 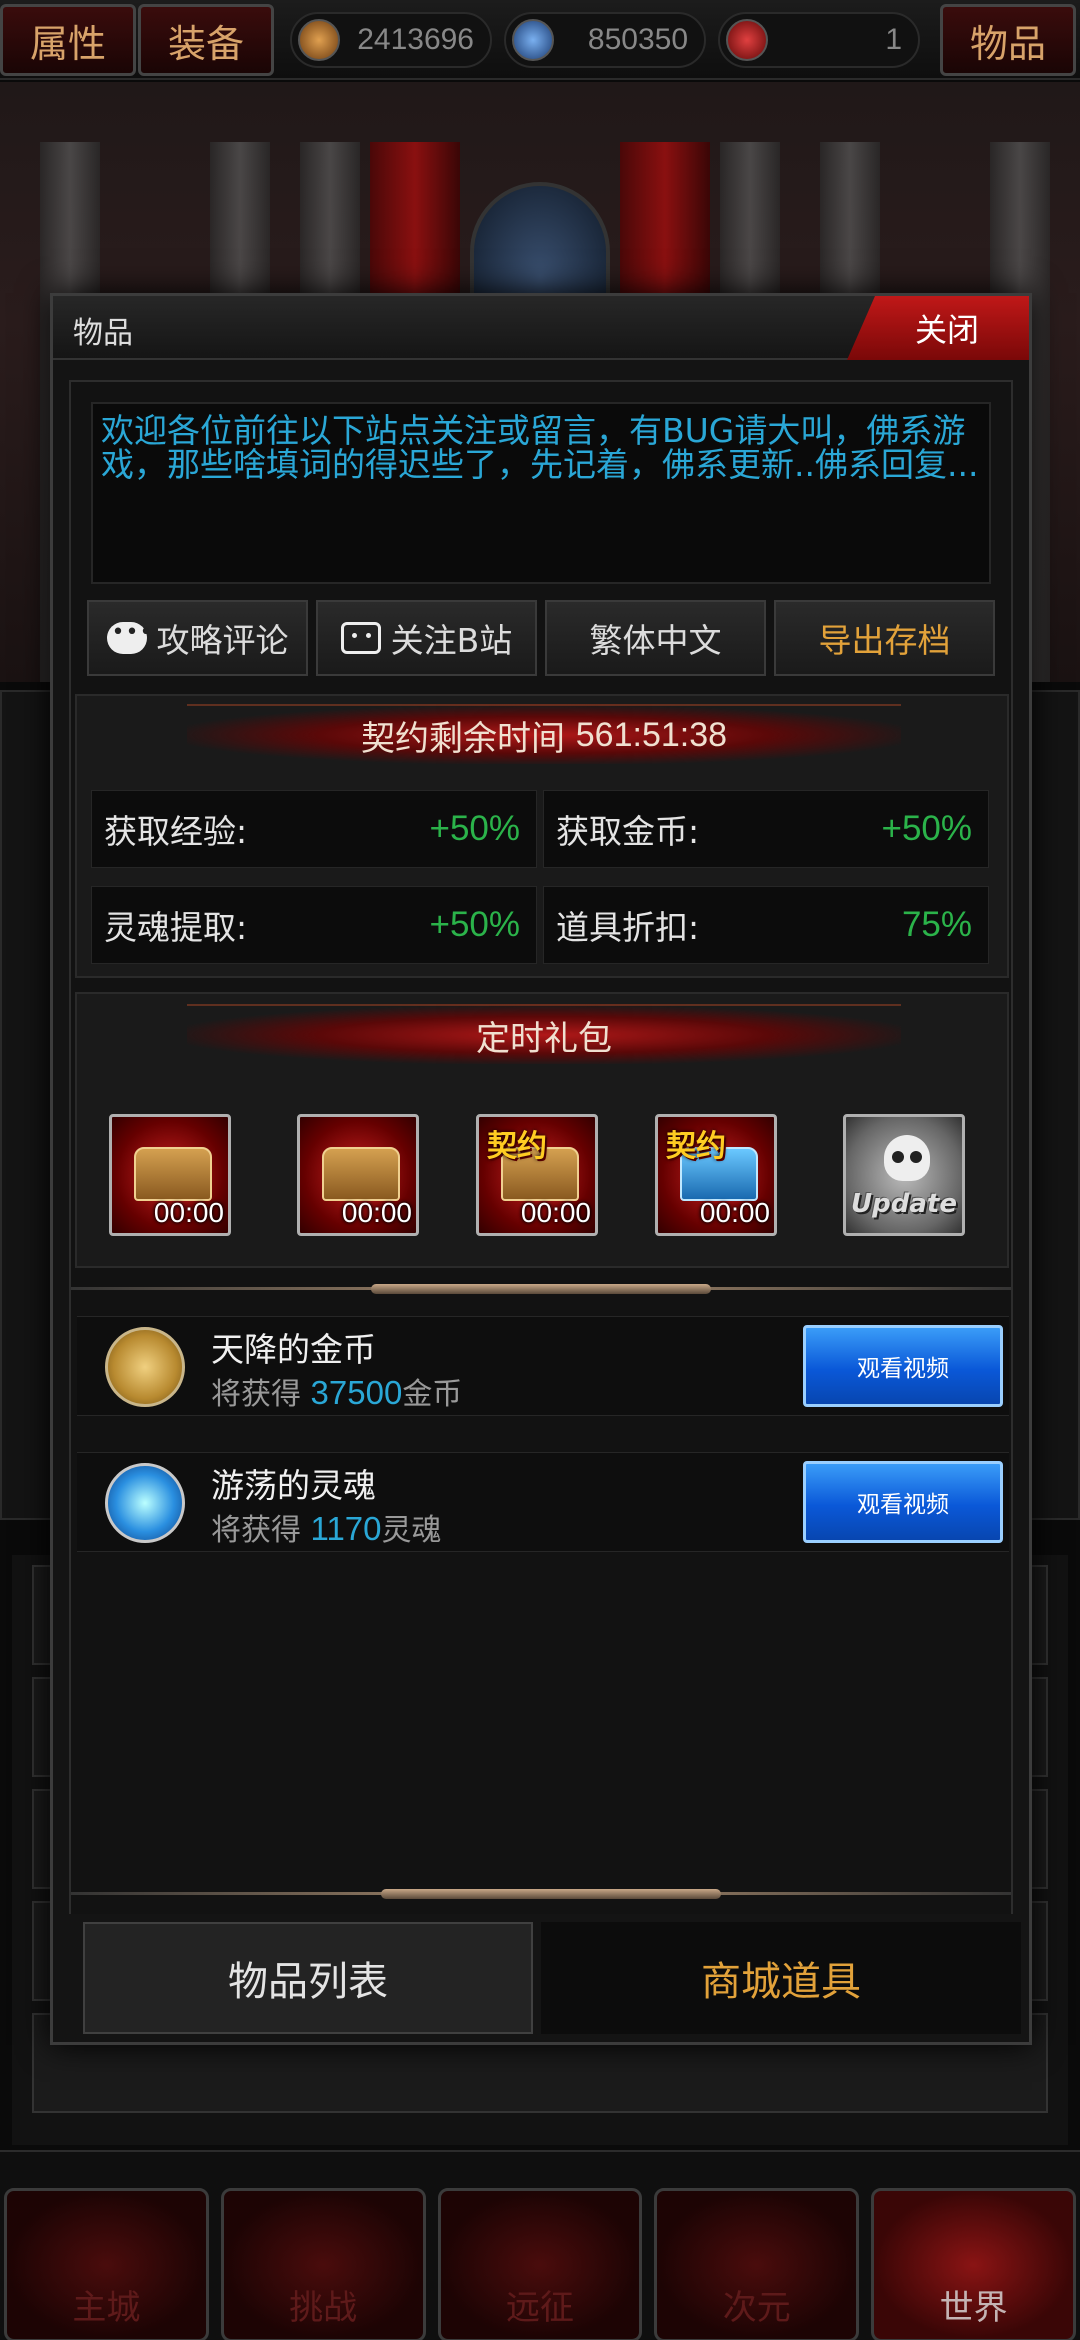 I want to click on follow-bilibili-button: 关注B站, so click(x=426, y=638).